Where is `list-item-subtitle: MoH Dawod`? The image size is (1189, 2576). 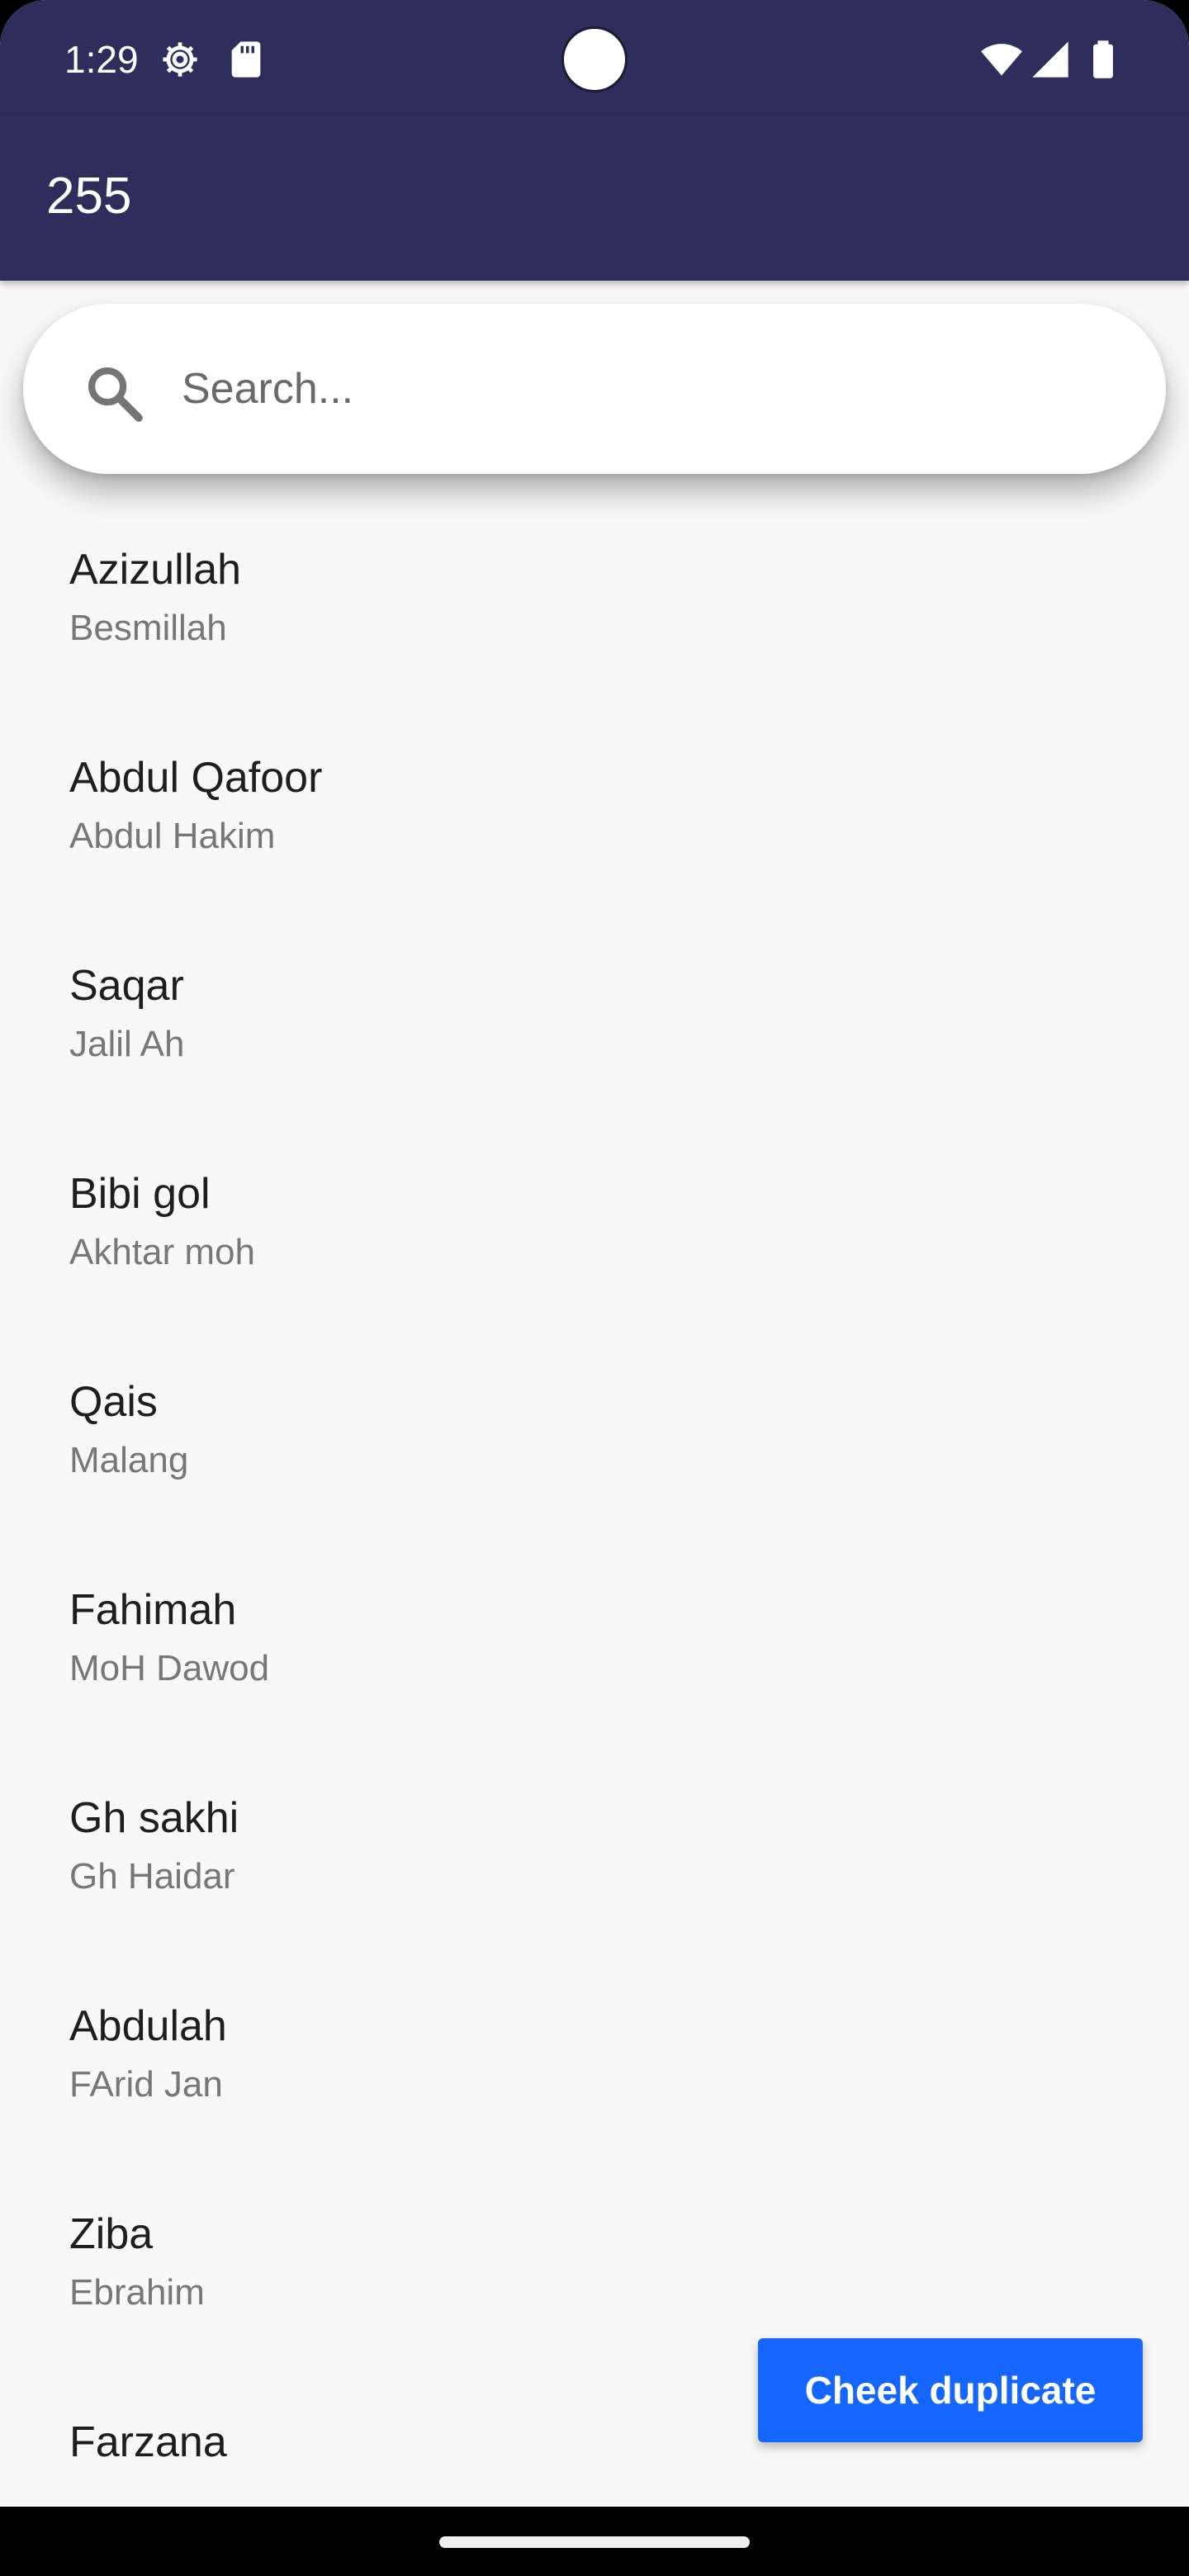
list-item-subtitle: MoH Dawod is located at coordinates (169, 1668).